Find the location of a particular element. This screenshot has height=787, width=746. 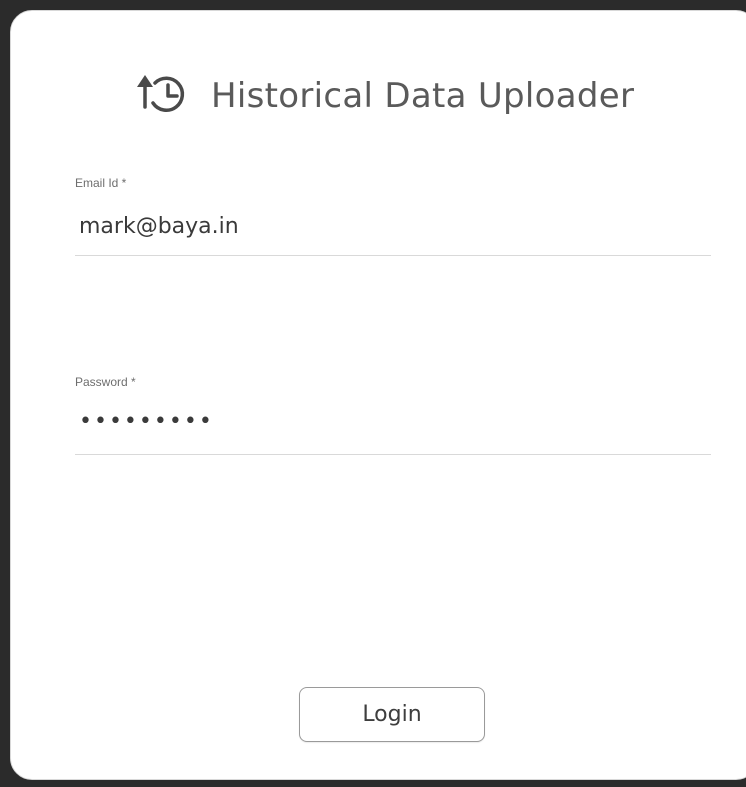

password-field: Password * ••••••••• is located at coordinates (393, 415).